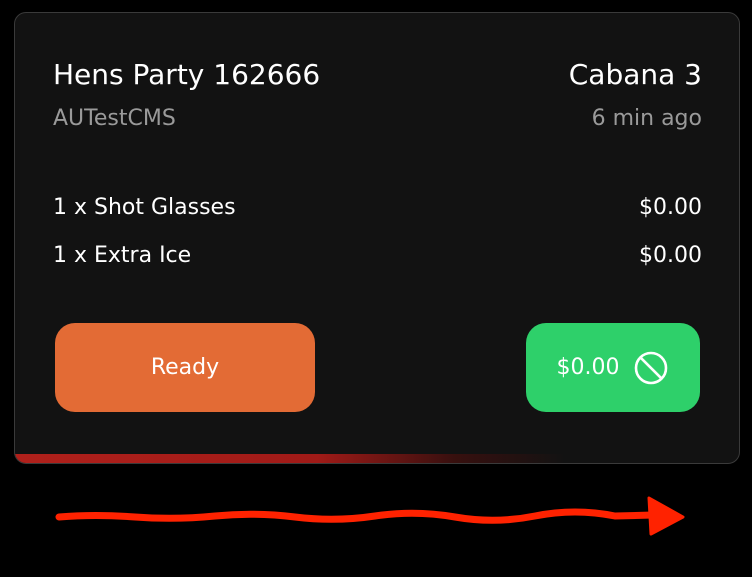 The image size is (752, 577). What do you see at coordinates (377, 207) in the screenshot?
I see `order-item: 1 x Shot Glasses $0.00` at bounding box center [377, 207].